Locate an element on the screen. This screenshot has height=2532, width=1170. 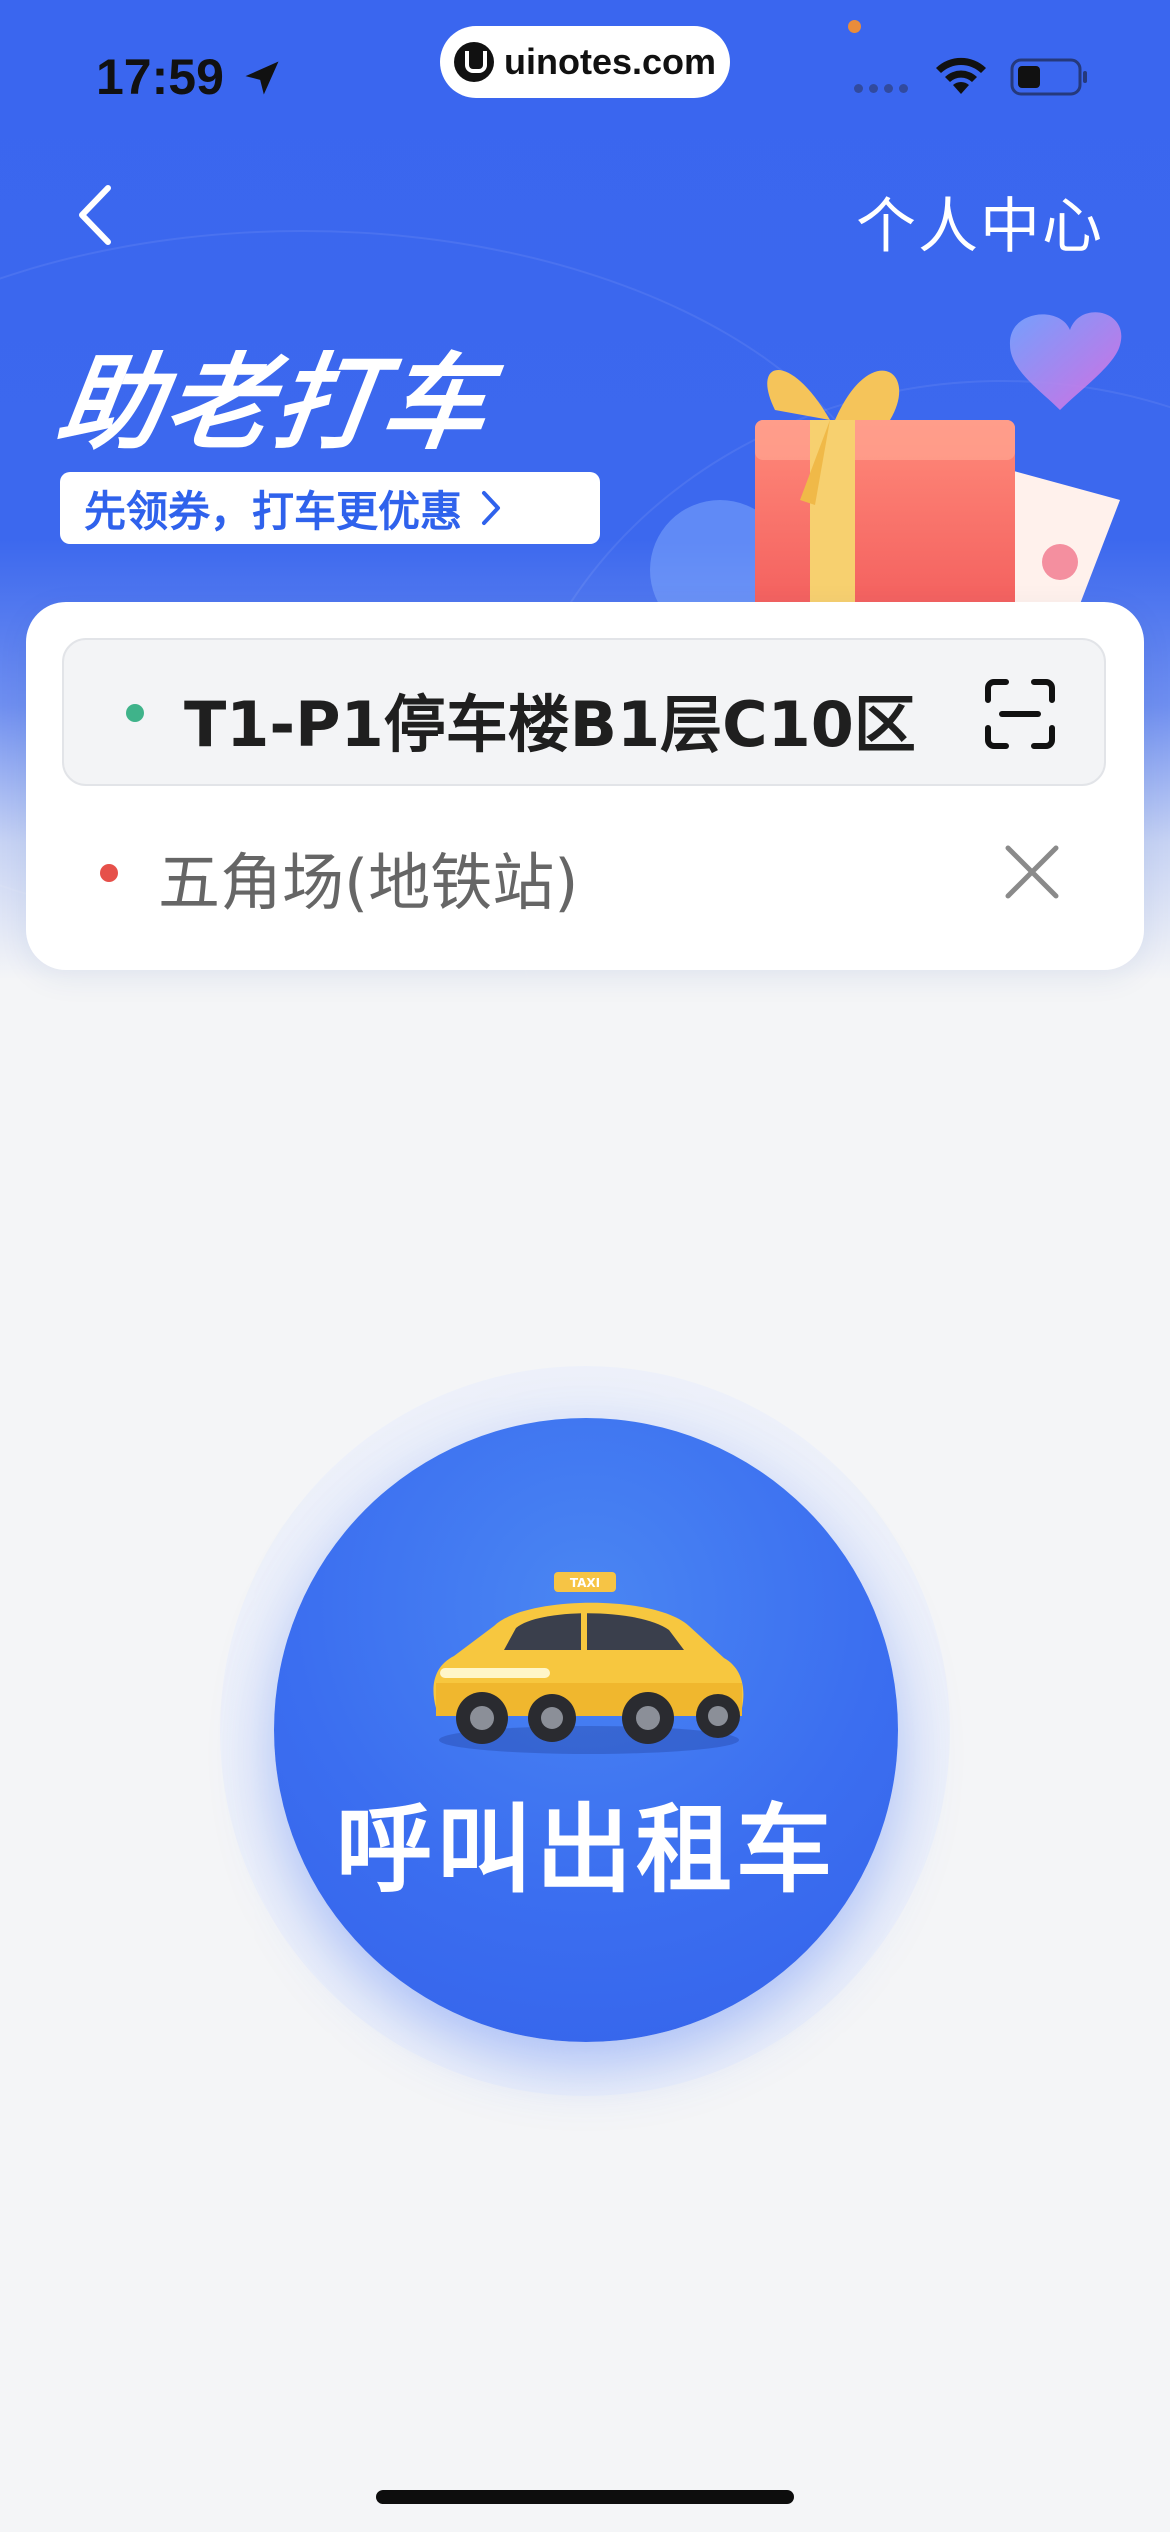
route-card: T1-P1停车楼B1层C10区 五角场(地铁站) is located at coordinates (585, 786).